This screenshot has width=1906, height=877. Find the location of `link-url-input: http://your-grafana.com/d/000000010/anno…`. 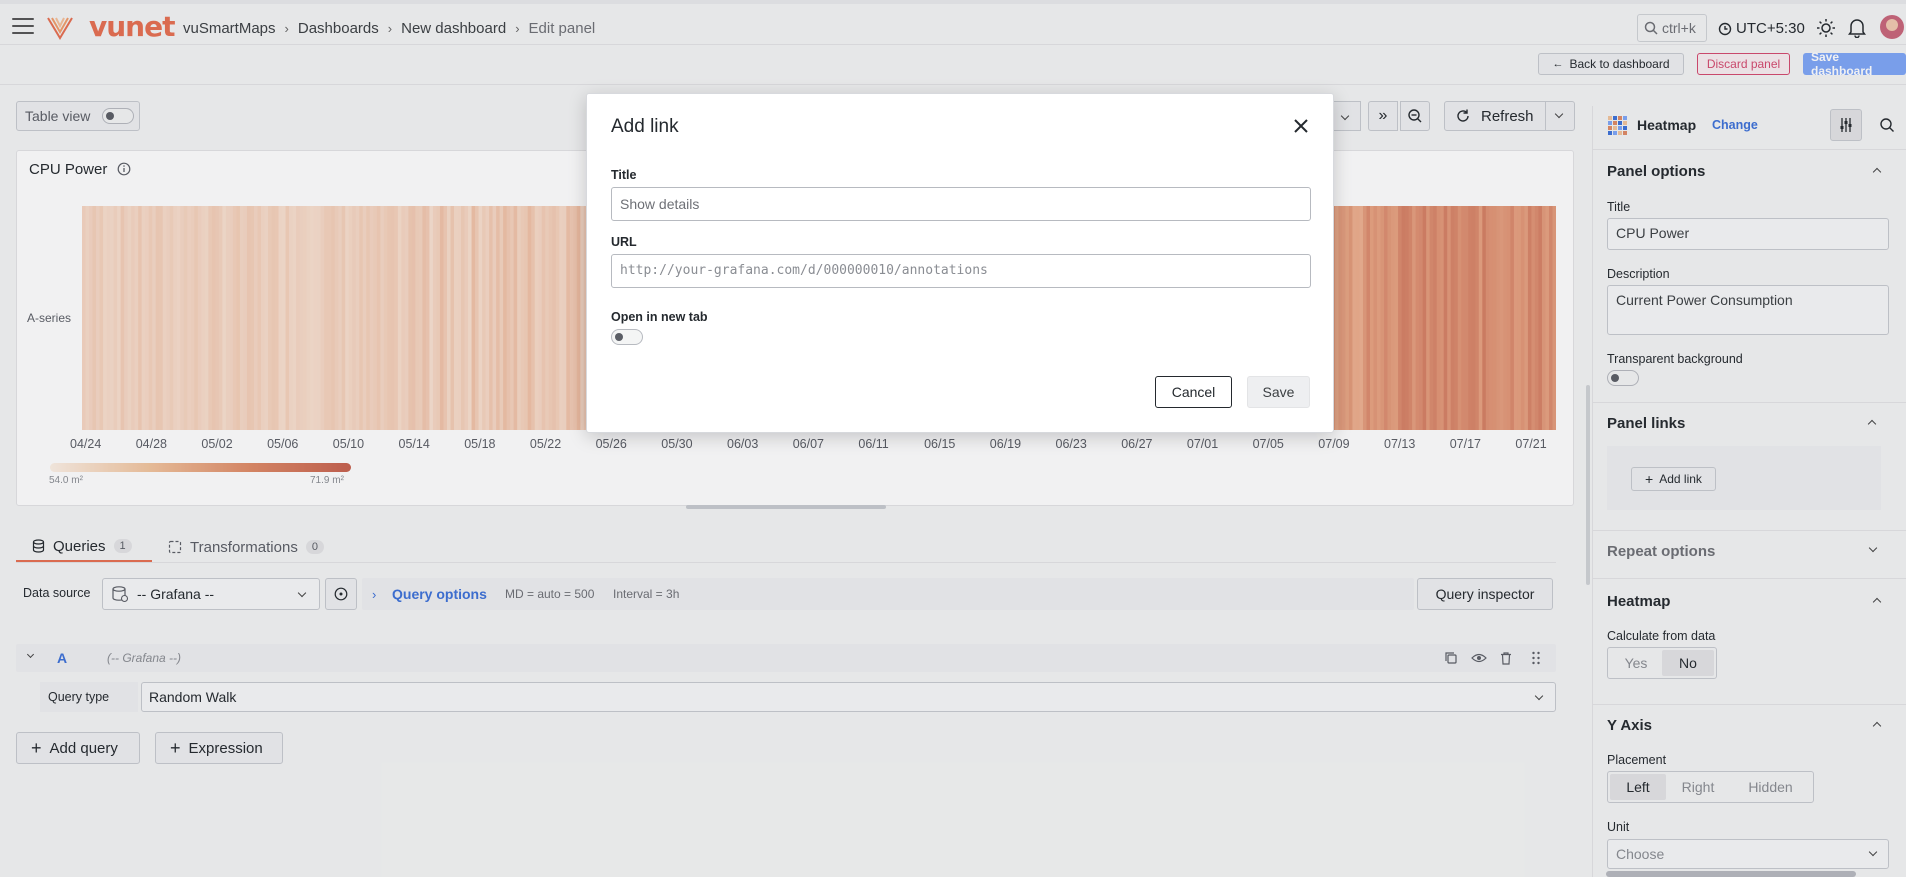

link-url-input: http://your-grafana.com/d/000000010/anno… is located at coordinates (961, 271).